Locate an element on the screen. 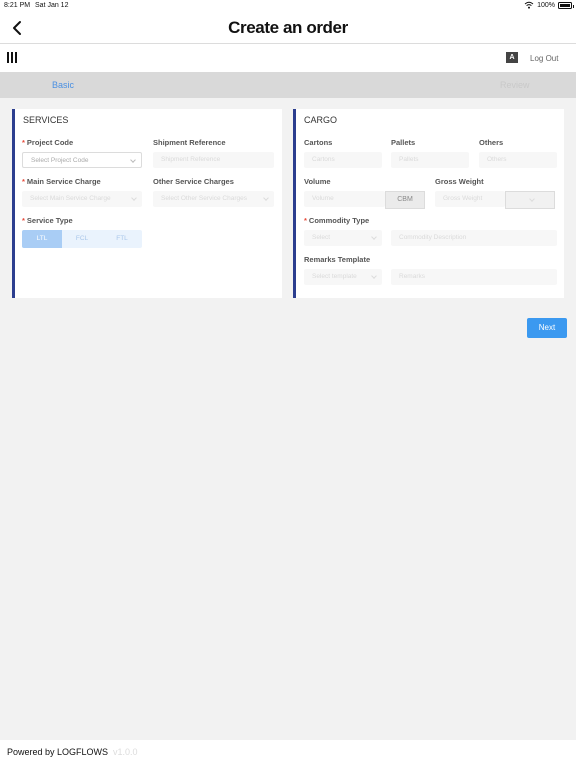  service-type-ltl: LTL is located at coordinates (42, 239).